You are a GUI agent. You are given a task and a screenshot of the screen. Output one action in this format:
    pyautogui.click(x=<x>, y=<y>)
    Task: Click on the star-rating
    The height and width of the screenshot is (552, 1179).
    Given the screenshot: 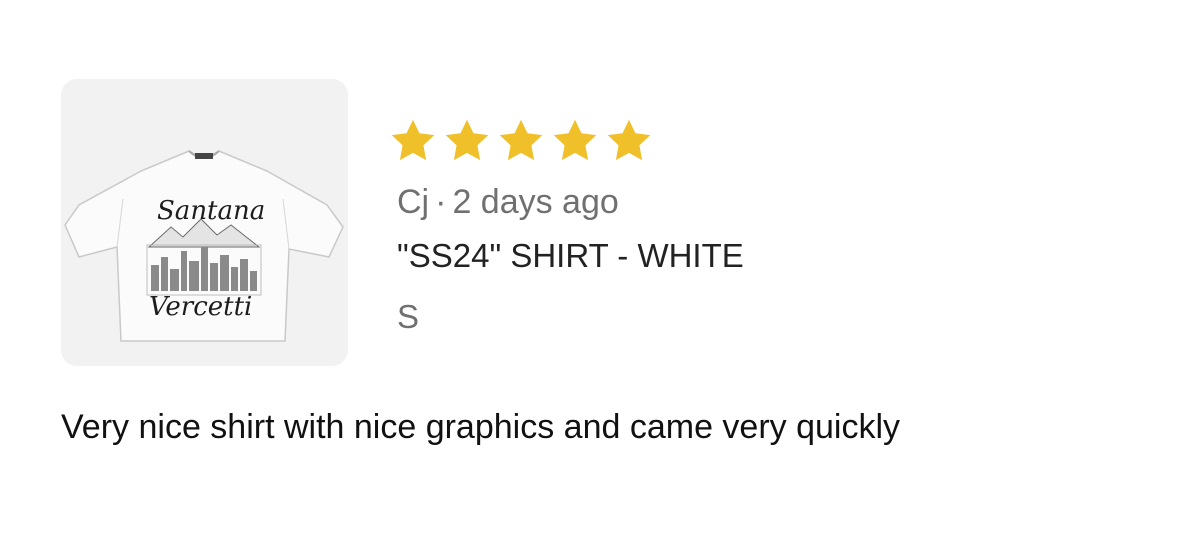 What is the action you would take?
    pyautogui.click(x=521, y=141)
    